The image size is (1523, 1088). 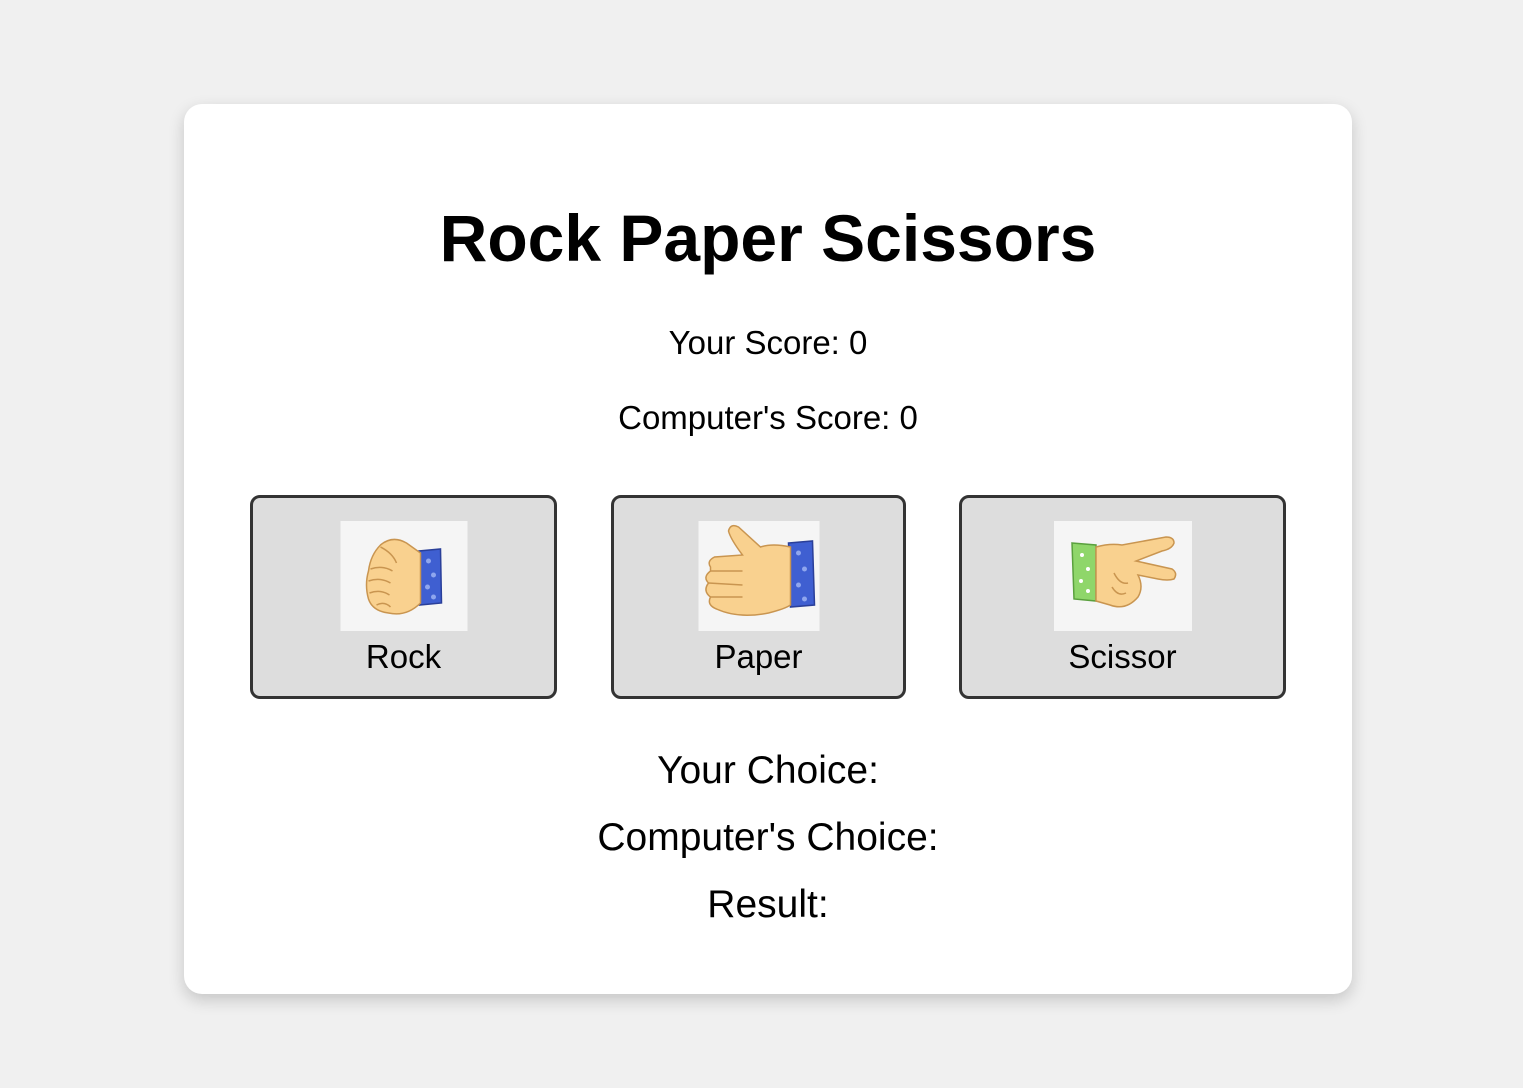 What do you see at coordinates (768, 342) in the screenshot?
I see `user-score: Your Score: 0` at bounding box center [768, 342].